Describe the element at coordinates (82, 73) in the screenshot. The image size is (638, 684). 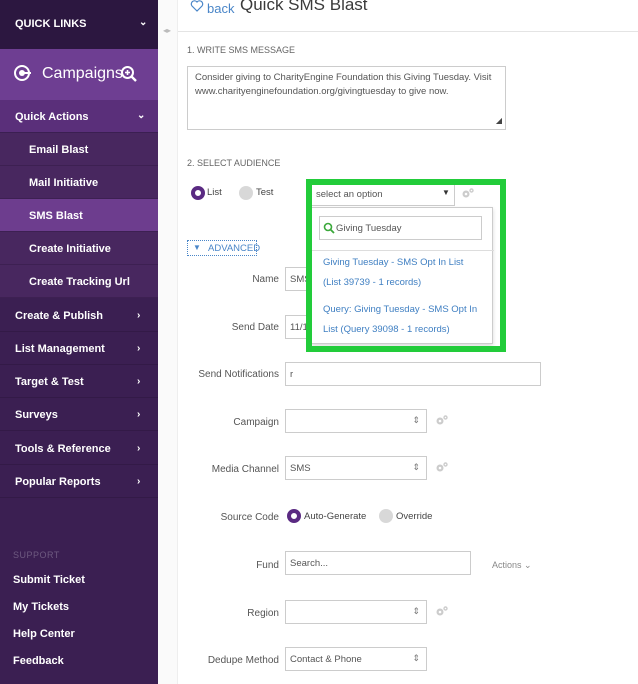
I see `campaigns-title: Campaigns` at that location.